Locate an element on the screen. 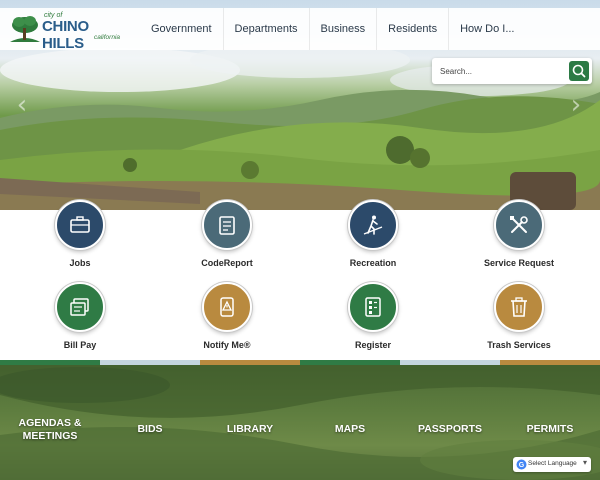  search-input is located at coordinates (499, 71).